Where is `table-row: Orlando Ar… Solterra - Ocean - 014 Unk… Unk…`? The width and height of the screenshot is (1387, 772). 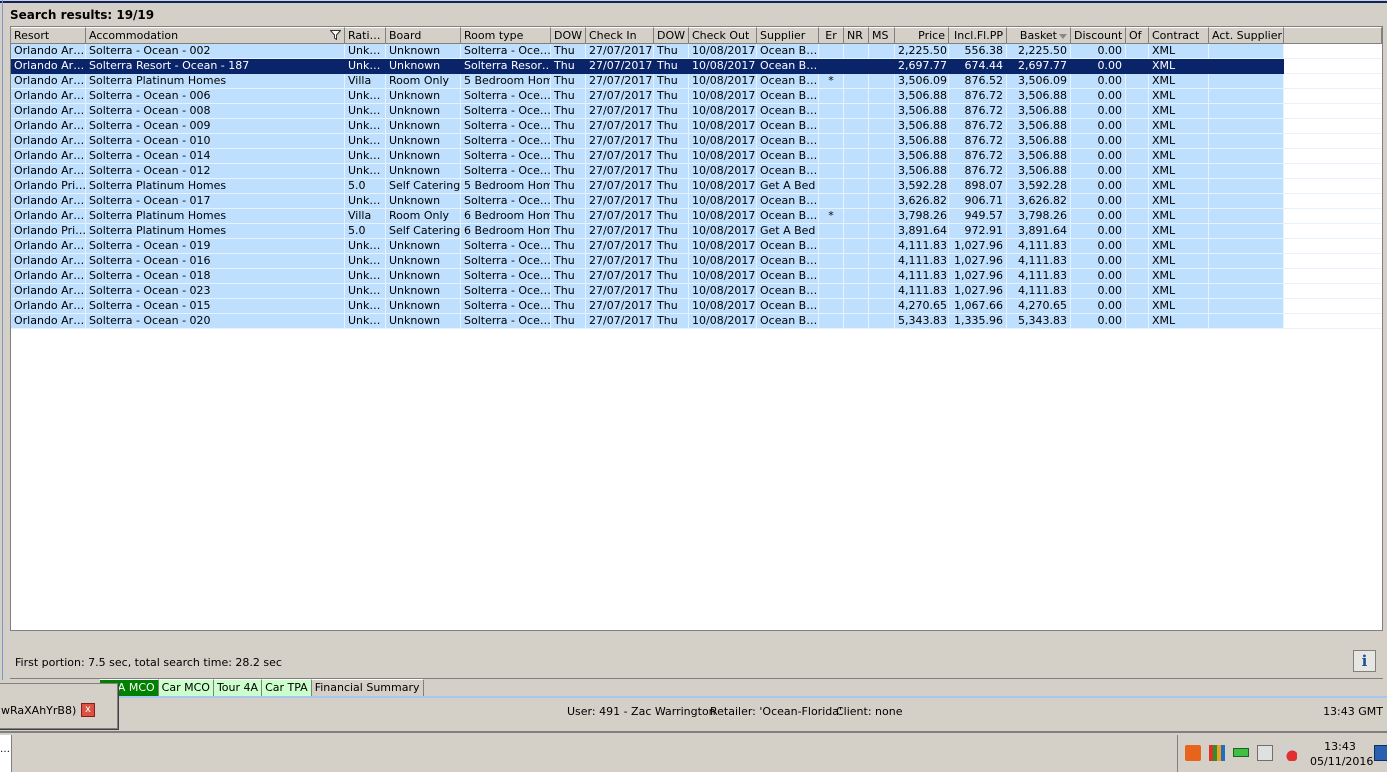
table-row: Orlando Ar… Solterra - Ocean - 014 Unk… Unk… is located at coordinates (696, 156).